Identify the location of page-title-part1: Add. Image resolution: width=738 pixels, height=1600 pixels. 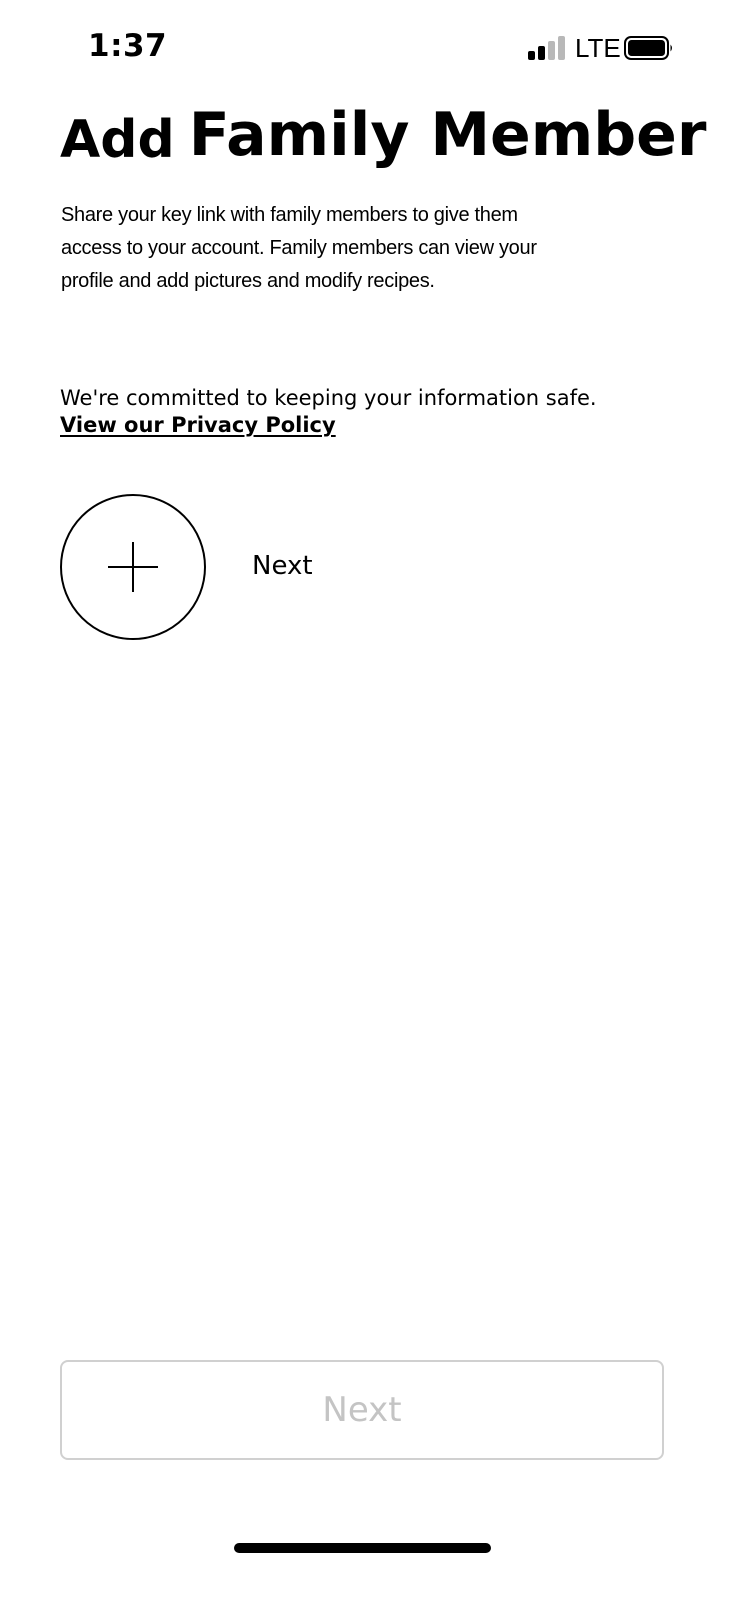
(117, 140).